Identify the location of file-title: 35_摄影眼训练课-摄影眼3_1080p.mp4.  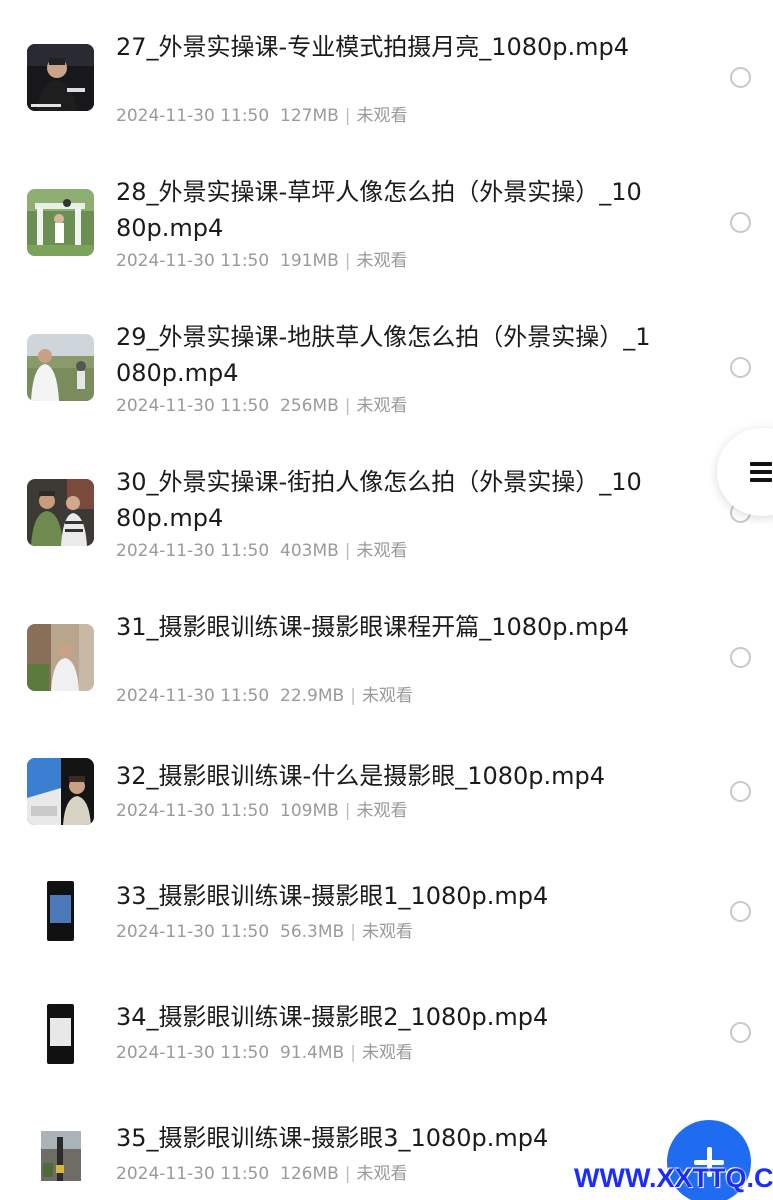
(332, 1138).